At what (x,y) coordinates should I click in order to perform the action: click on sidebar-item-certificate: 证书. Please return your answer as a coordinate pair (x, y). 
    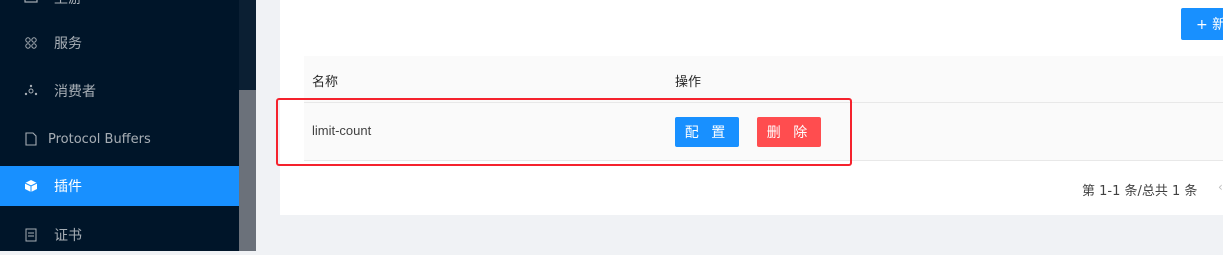
    Looking at the image, I should click on (119, 235).